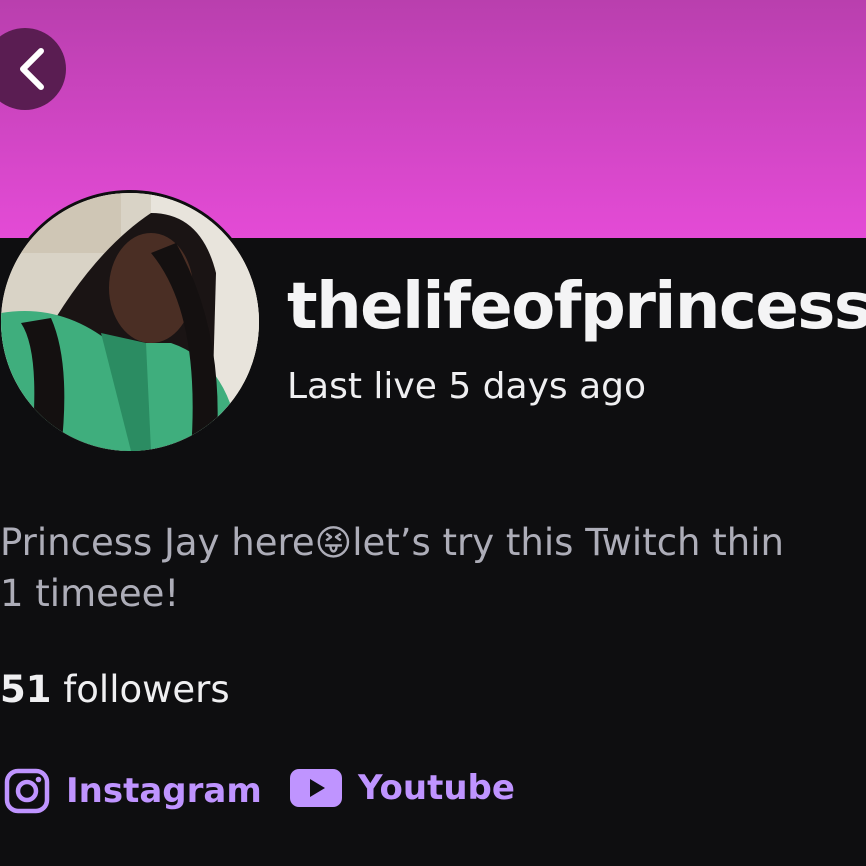 The image size is (866, 866). I want to click on avatar-image, so click(130, 322).